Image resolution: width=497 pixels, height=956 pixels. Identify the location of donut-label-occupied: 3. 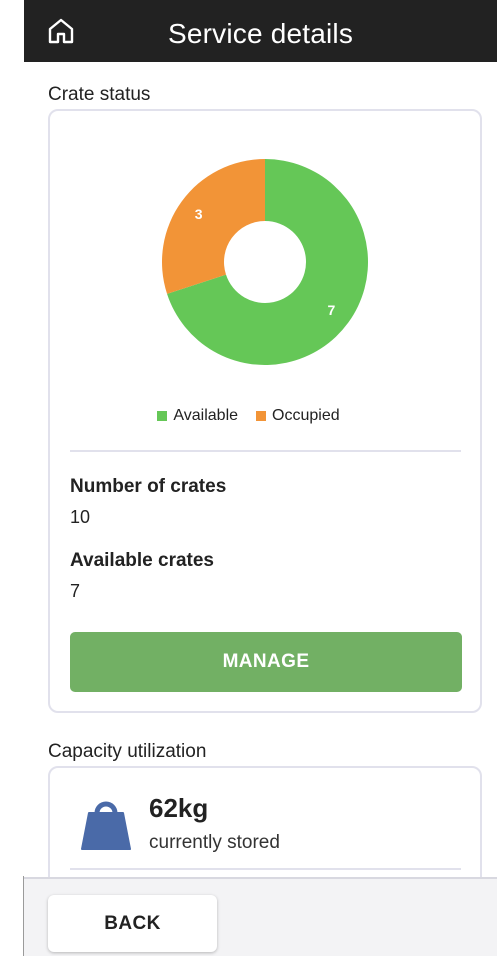
(199, 214).